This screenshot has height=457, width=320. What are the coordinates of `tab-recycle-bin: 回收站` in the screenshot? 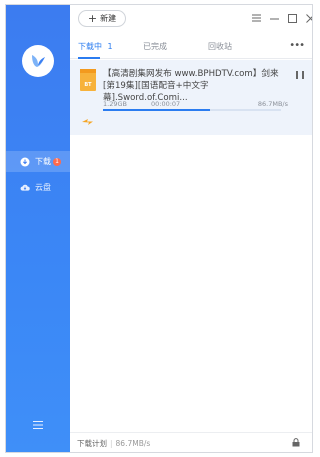 It's located at (220, 46).